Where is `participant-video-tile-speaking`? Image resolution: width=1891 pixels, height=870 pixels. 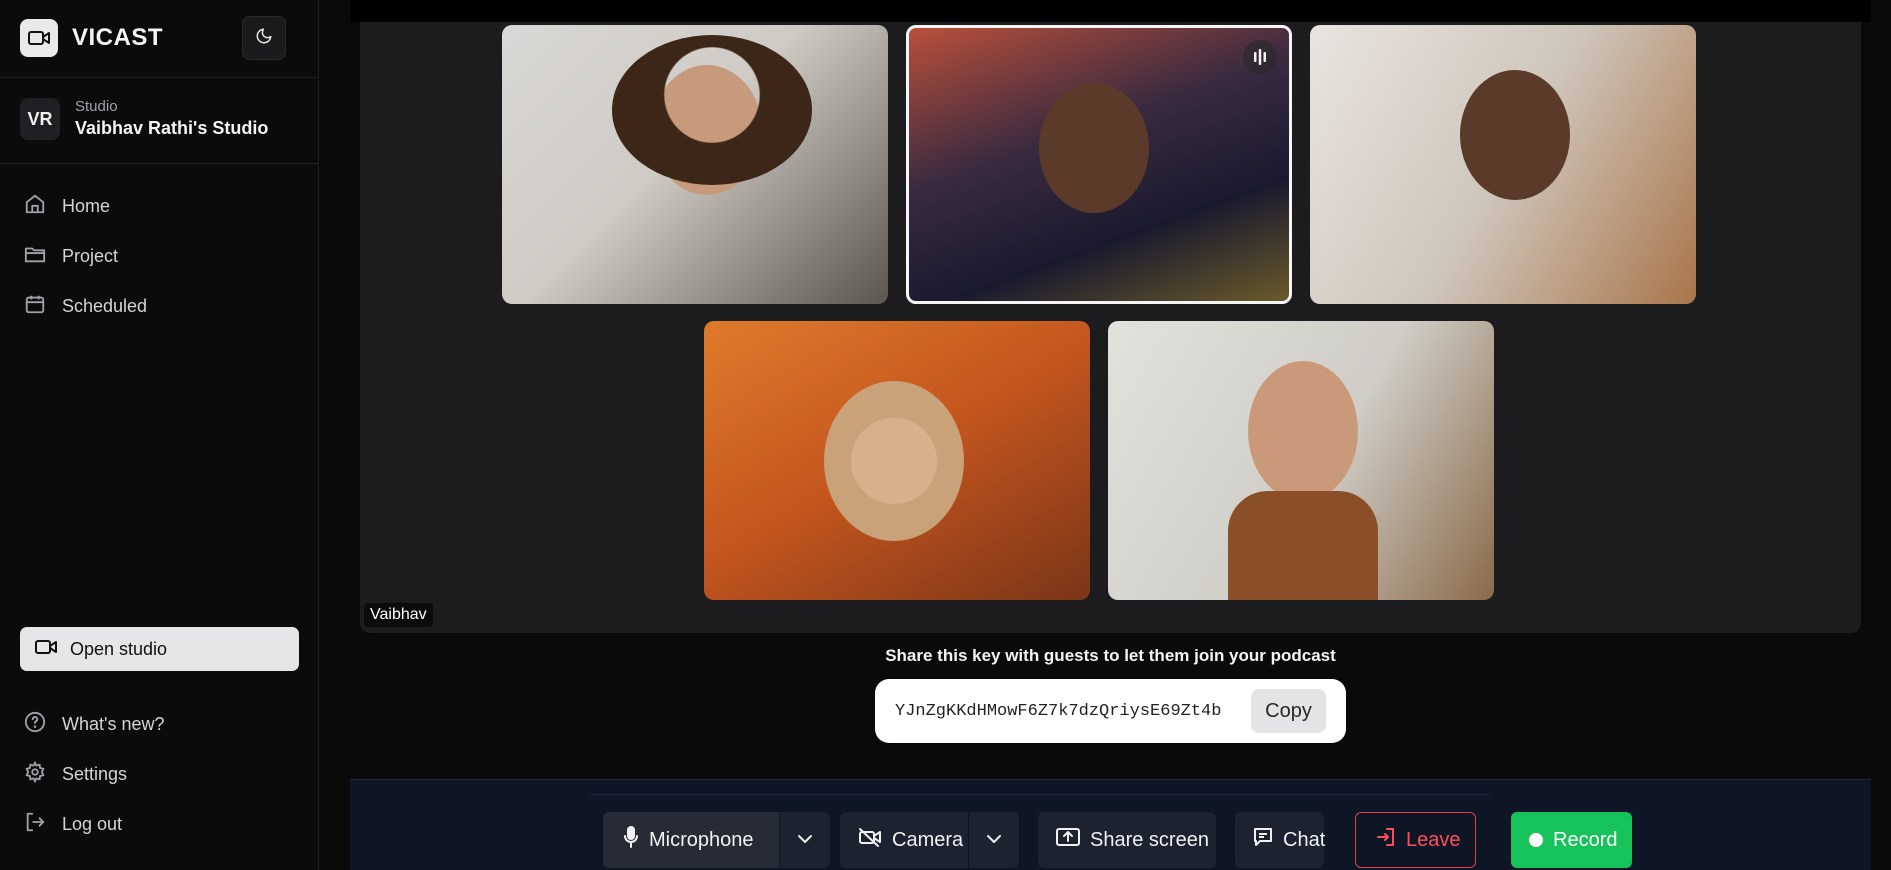 participant-video-tile-speaking is located at coordinates (1099, 164).